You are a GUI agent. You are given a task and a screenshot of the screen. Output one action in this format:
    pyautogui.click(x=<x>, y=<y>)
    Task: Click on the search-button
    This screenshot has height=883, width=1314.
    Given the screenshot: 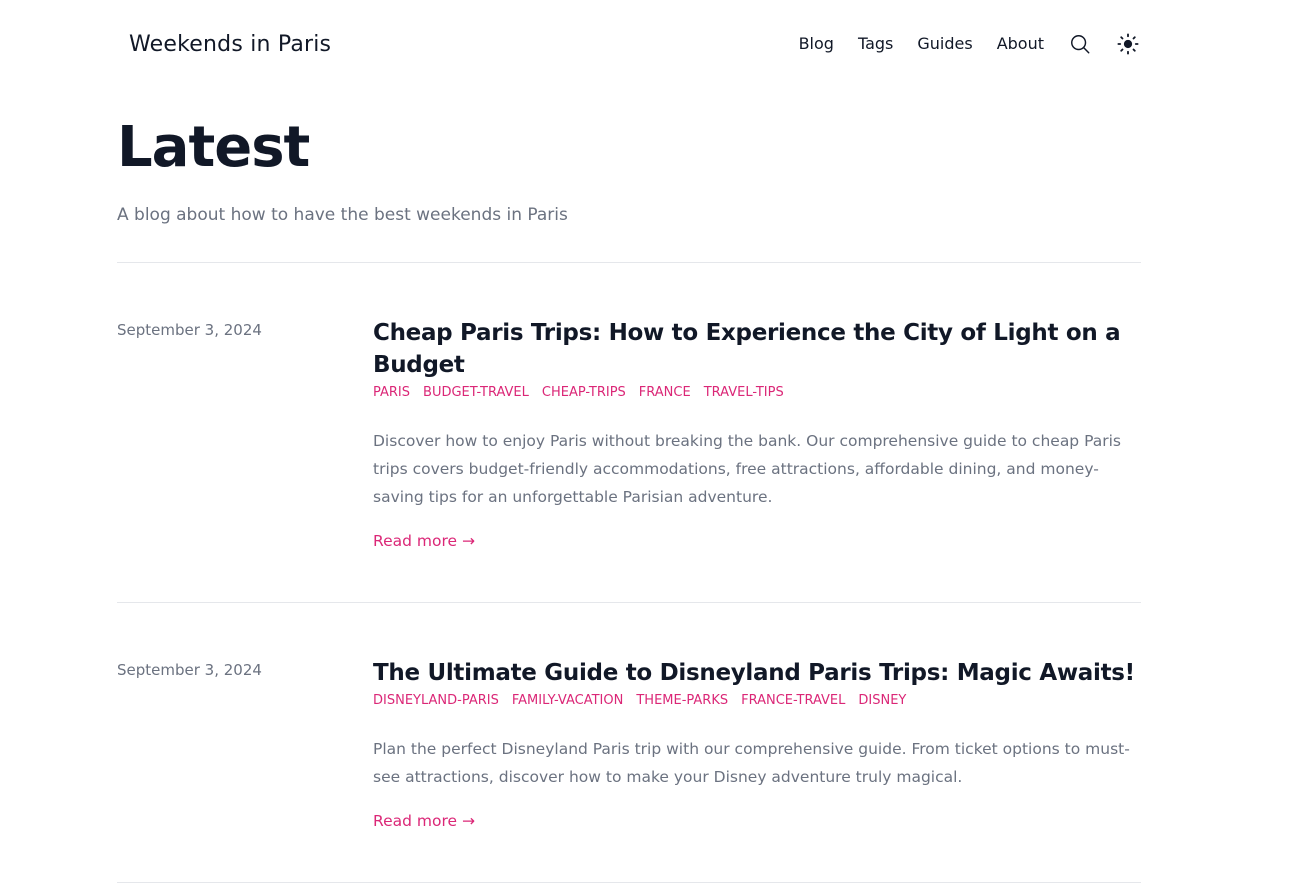 What is the action you would take?
    pyautogui.click(x=1080, y=44)
    